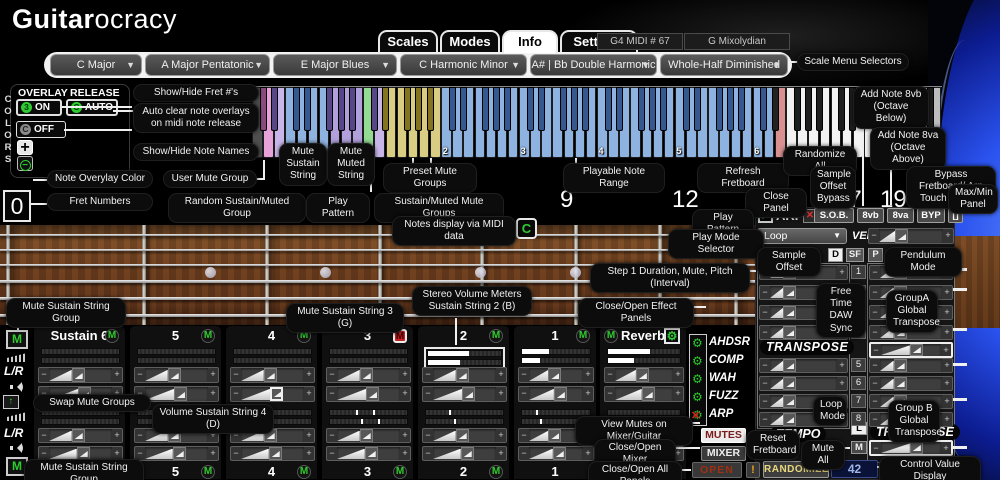  I want to click on effect-gear-button: ⚙, so click(672, 336).